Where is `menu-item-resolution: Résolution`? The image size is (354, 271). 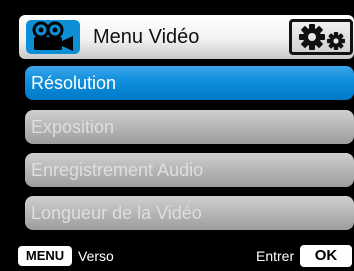
menu-item-resolution: Résolution is located at coordinates (189, 83).